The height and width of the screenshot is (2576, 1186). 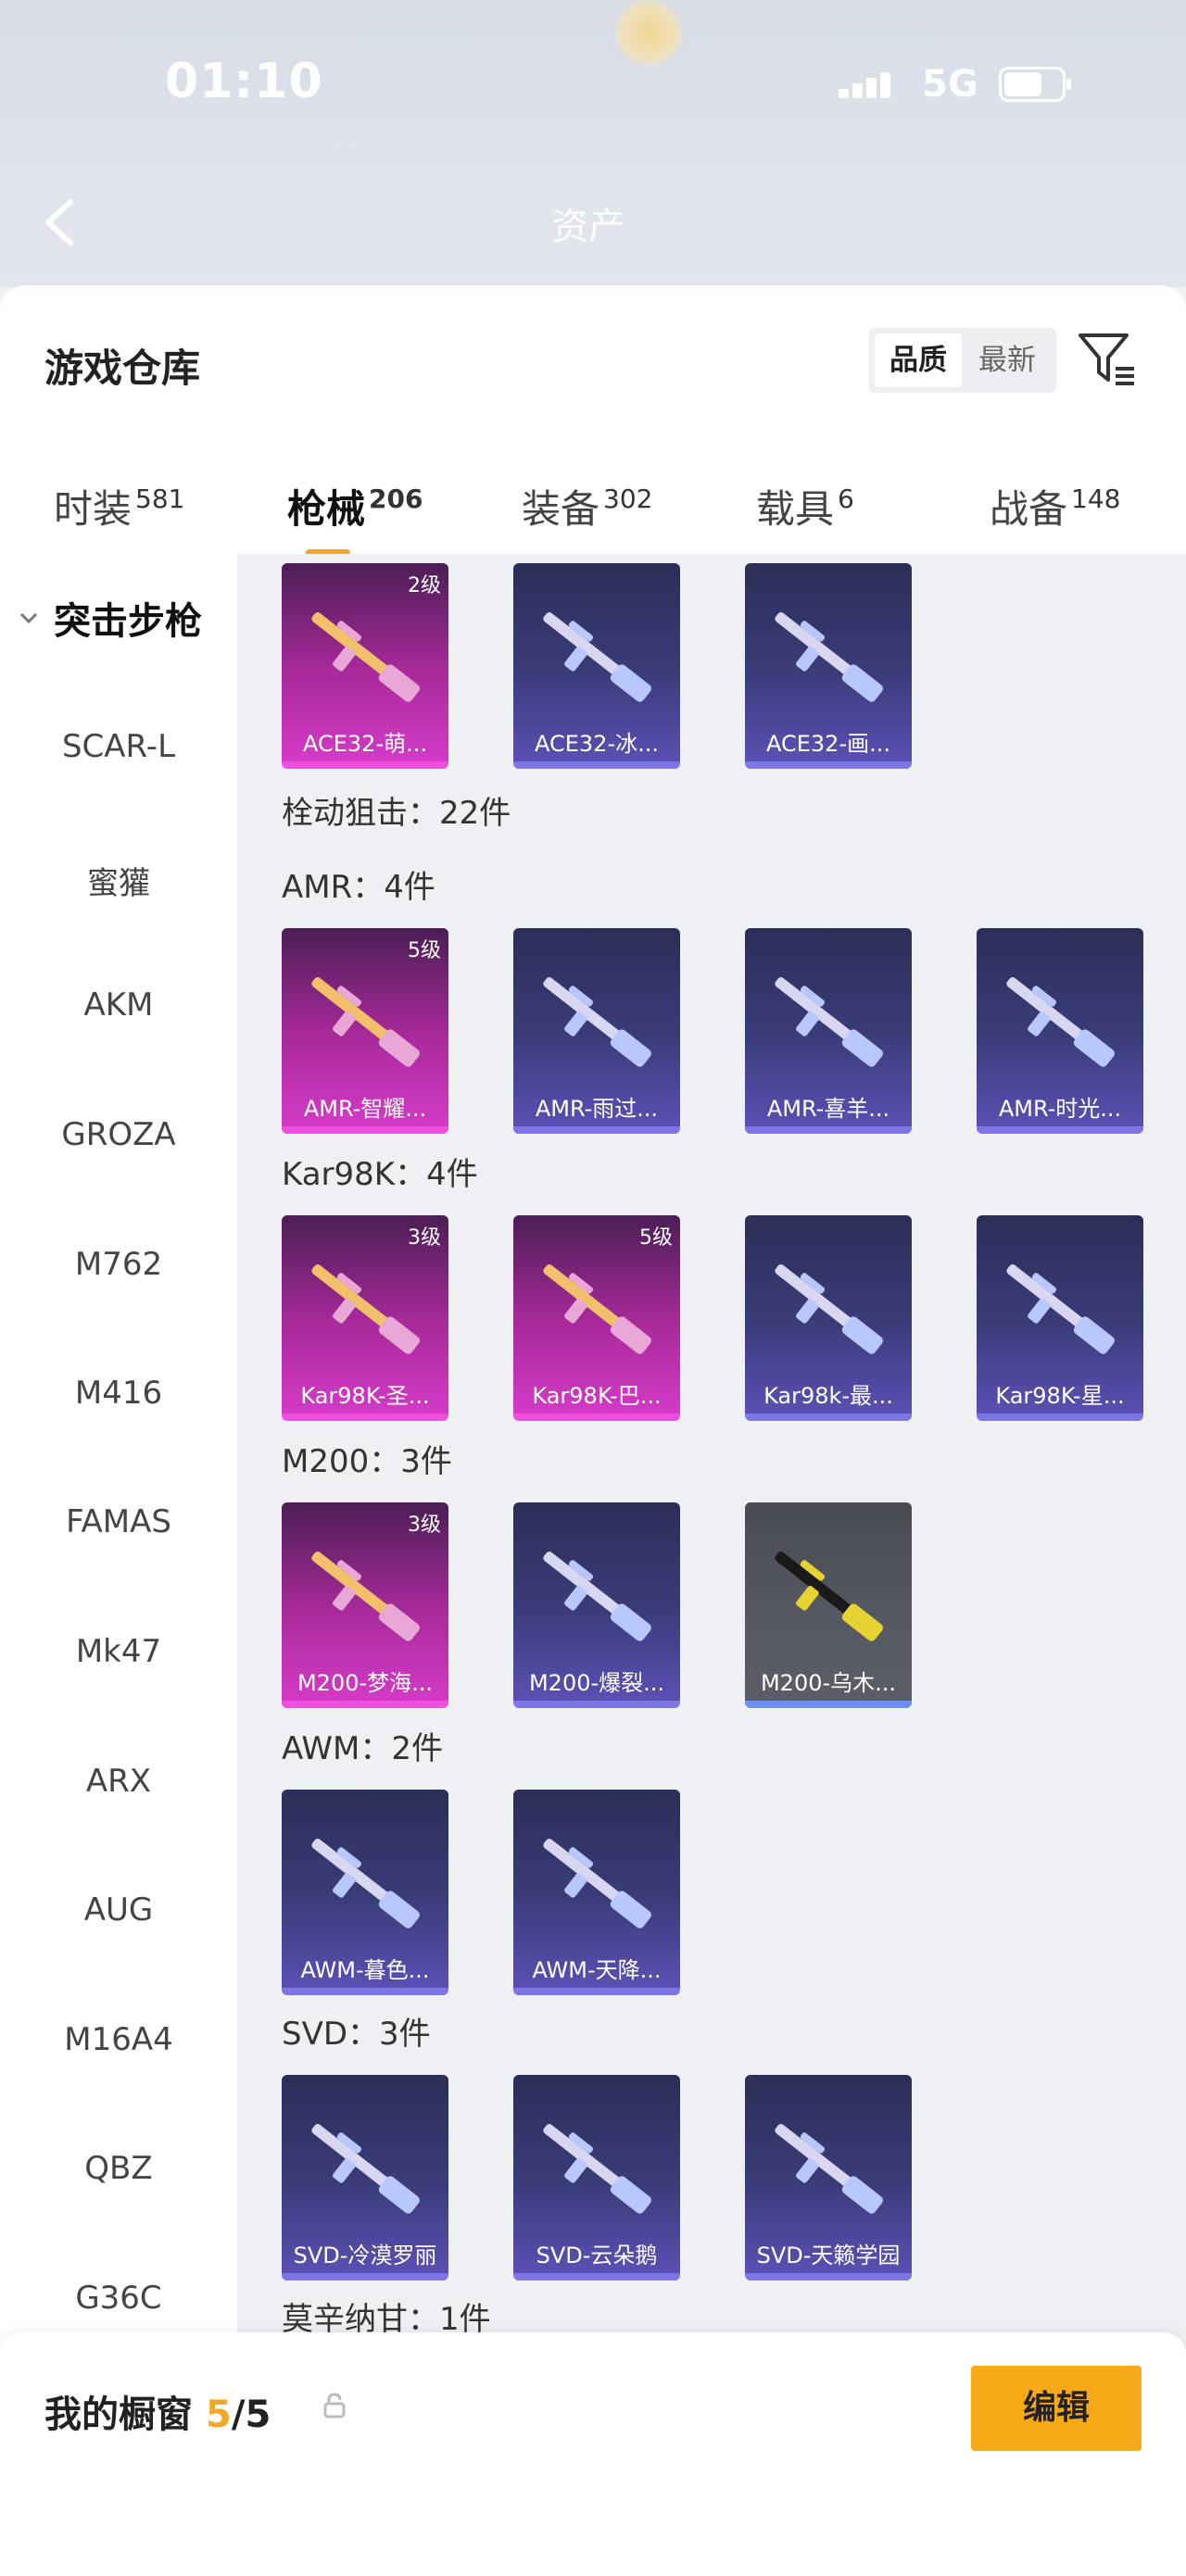 What do you see at coordinates (118, 2039) in the screenshot?
I see `sidebar-item-m16a4: M16A4` at bounding box center [118, 2039].